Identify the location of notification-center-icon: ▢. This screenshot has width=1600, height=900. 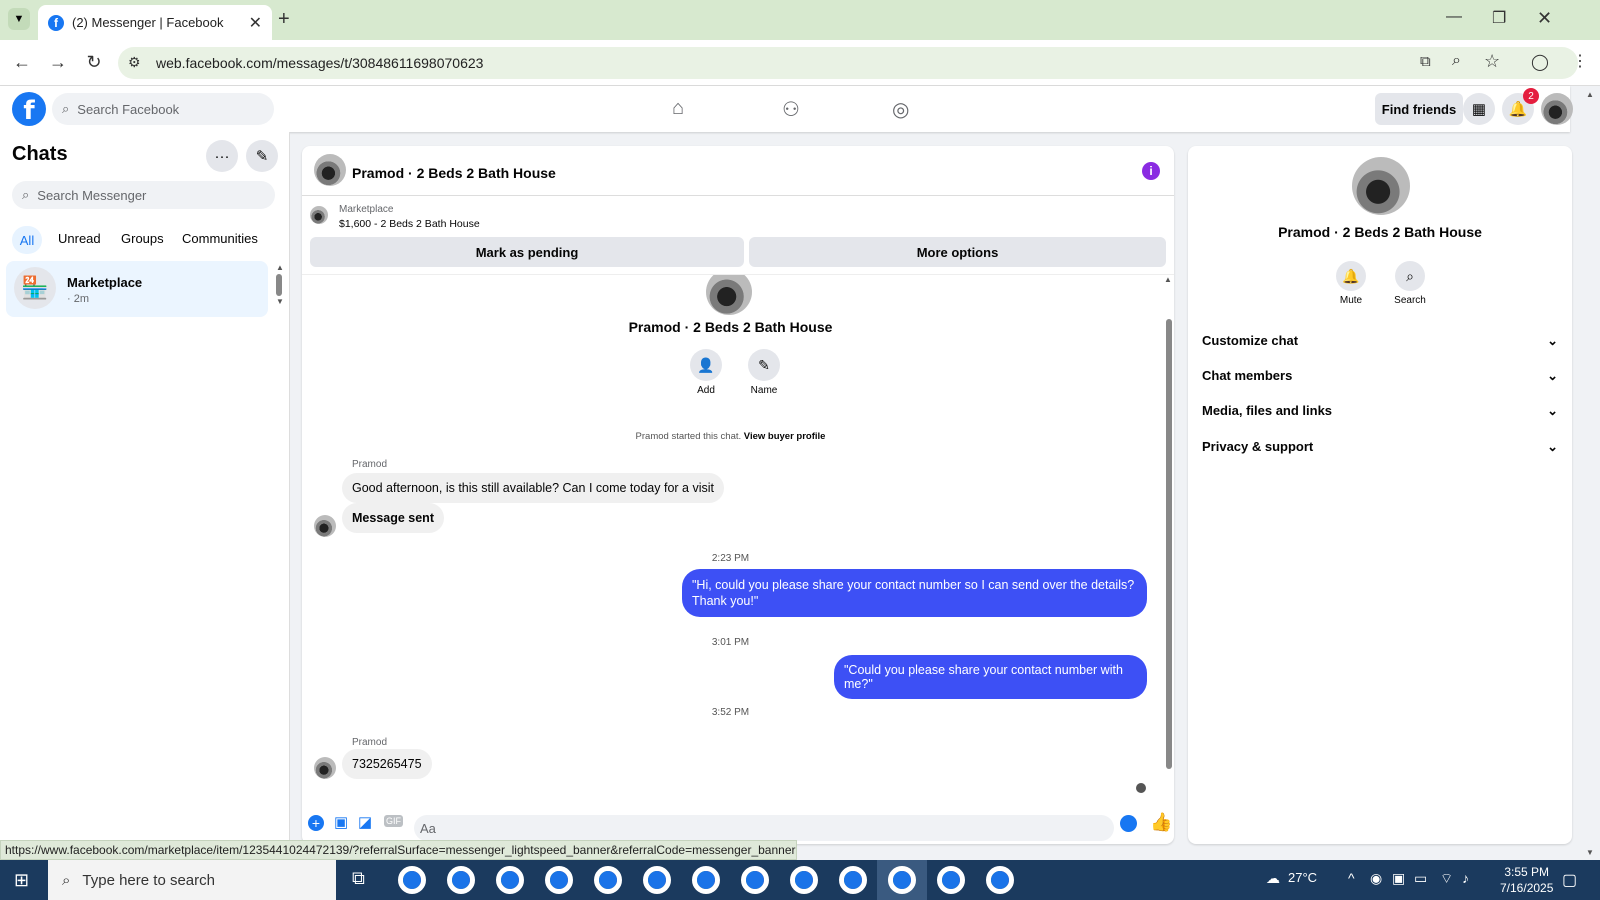
(1569, 880).